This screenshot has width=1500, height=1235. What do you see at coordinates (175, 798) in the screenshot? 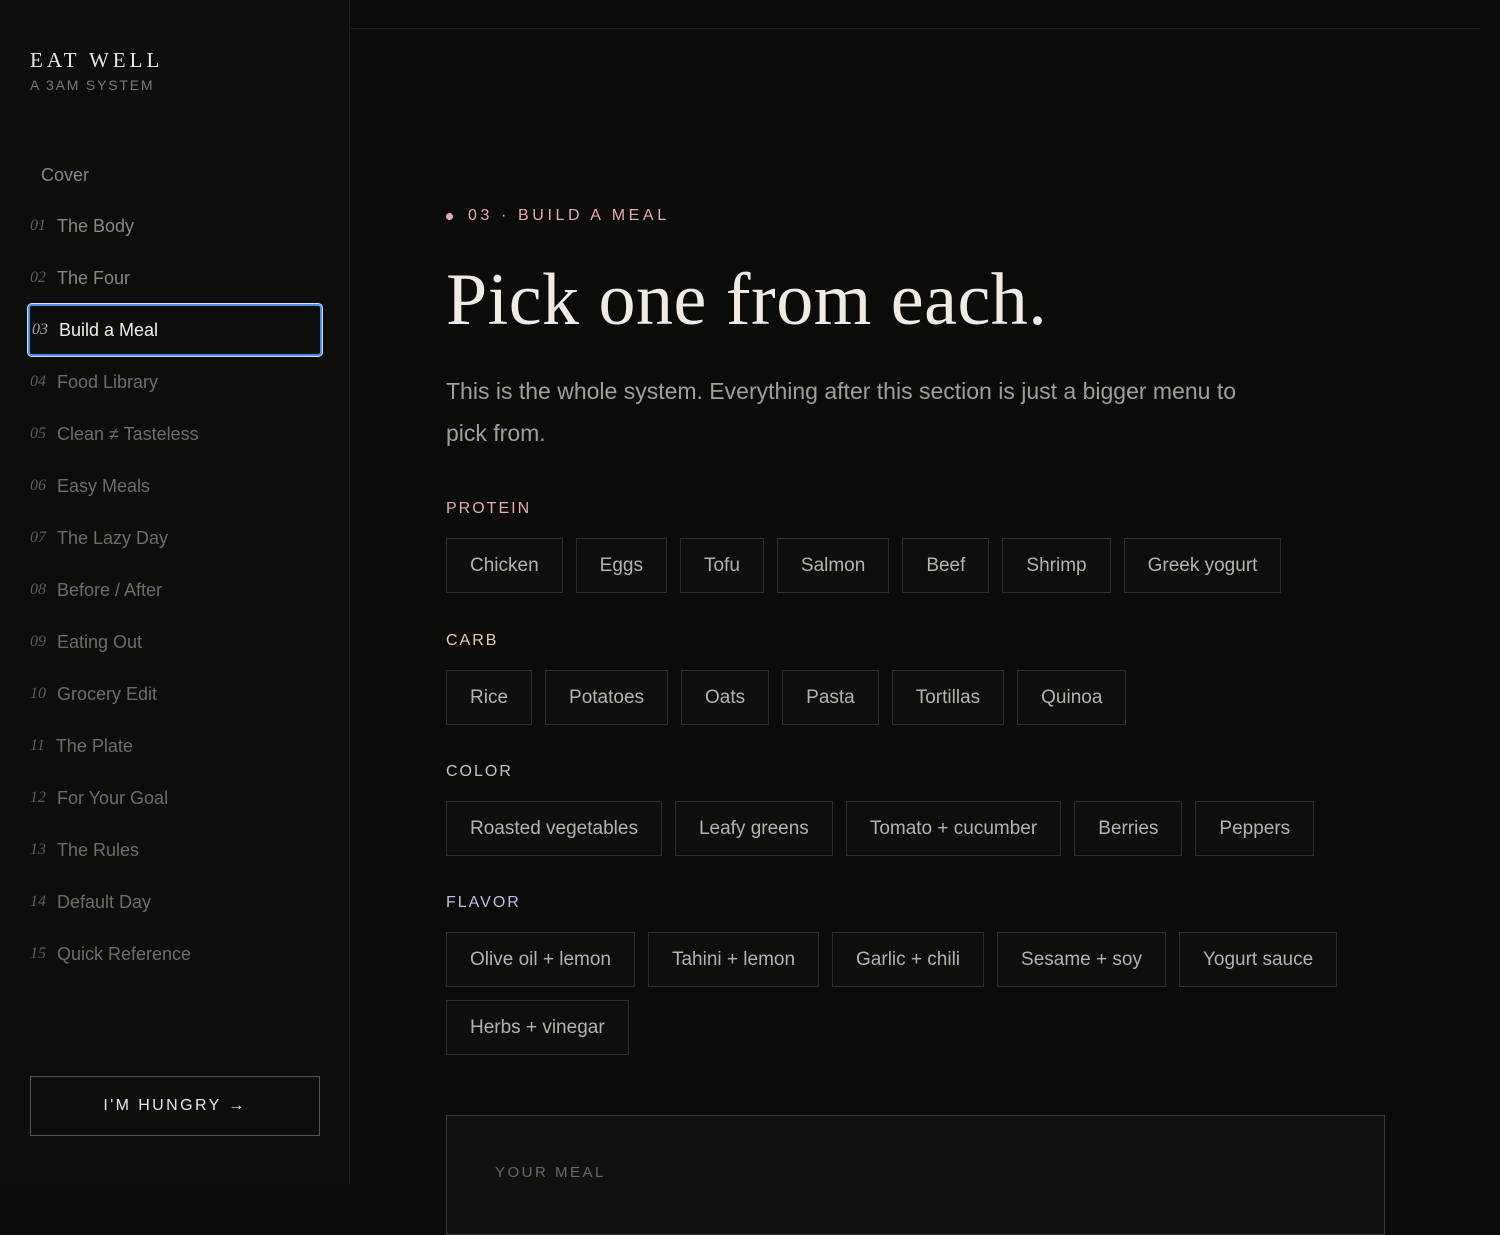
I see `nav-item-for-your-goal: 12 For Your Goal` at bounding box center [175, 798].